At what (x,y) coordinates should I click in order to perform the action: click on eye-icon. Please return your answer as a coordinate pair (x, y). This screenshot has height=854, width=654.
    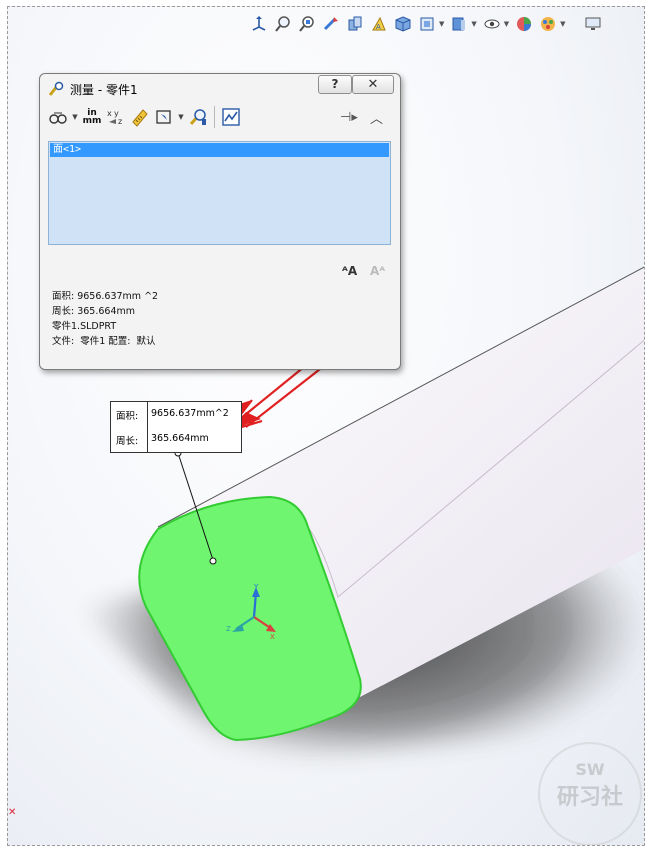
    Looking at the image, I should click on (492, 24).